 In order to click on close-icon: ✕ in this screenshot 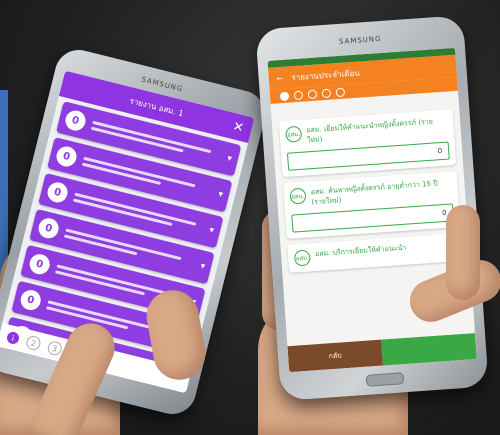, I will do `click(238, 127)`.